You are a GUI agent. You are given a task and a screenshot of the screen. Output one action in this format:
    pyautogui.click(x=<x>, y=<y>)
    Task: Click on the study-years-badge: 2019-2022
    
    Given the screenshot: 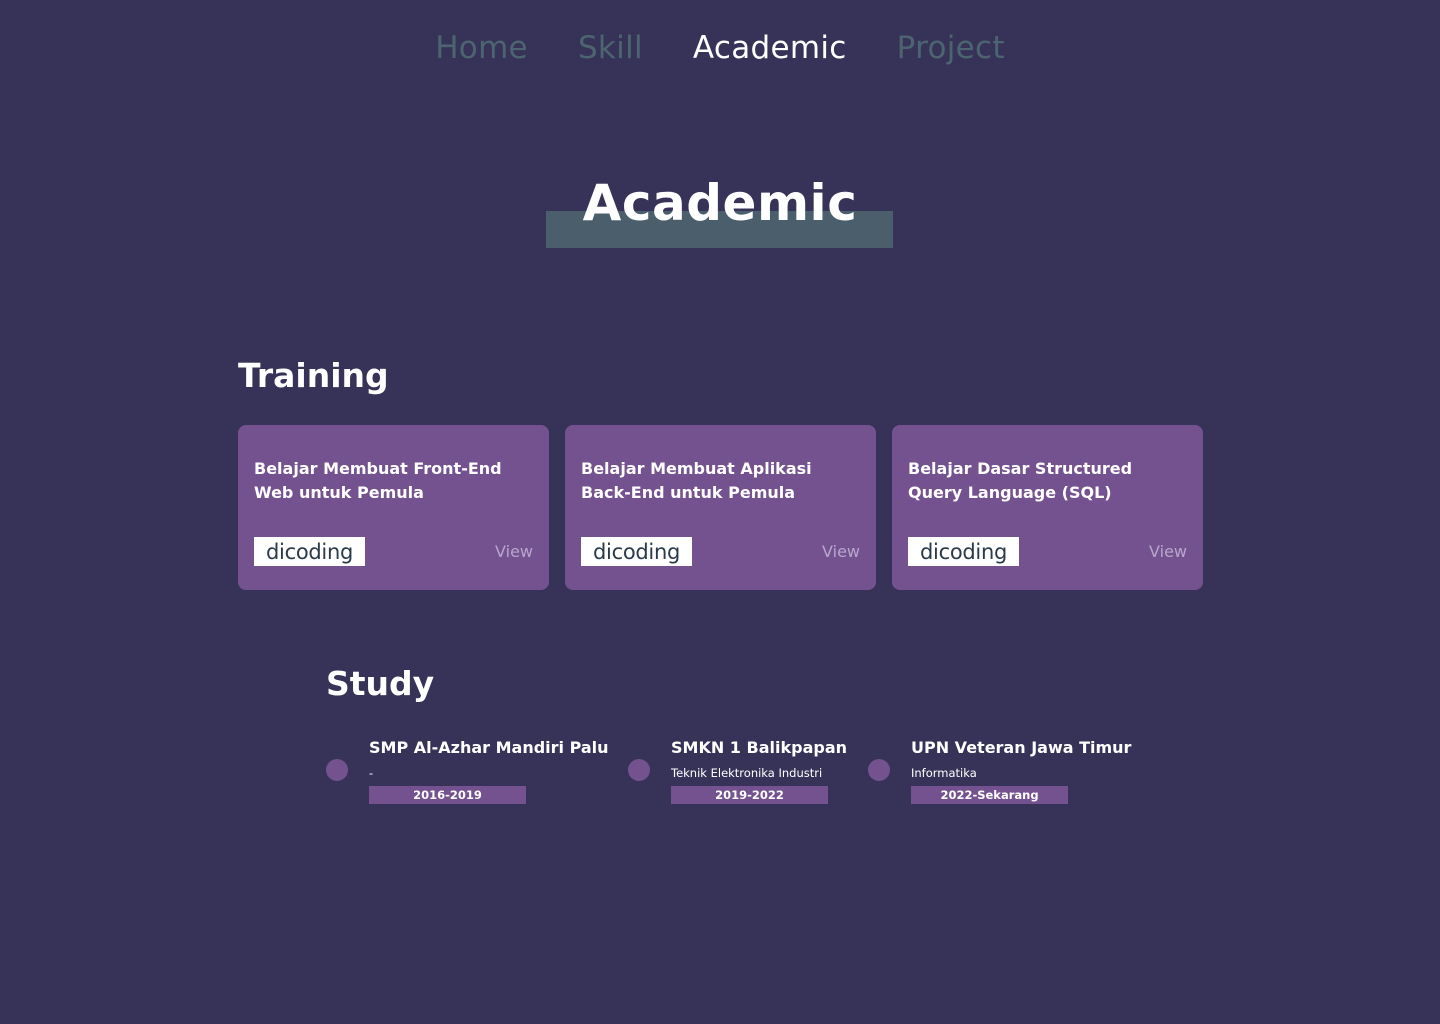 What is the action you would take?
    pyautogui.click(x=749, y=795)
    